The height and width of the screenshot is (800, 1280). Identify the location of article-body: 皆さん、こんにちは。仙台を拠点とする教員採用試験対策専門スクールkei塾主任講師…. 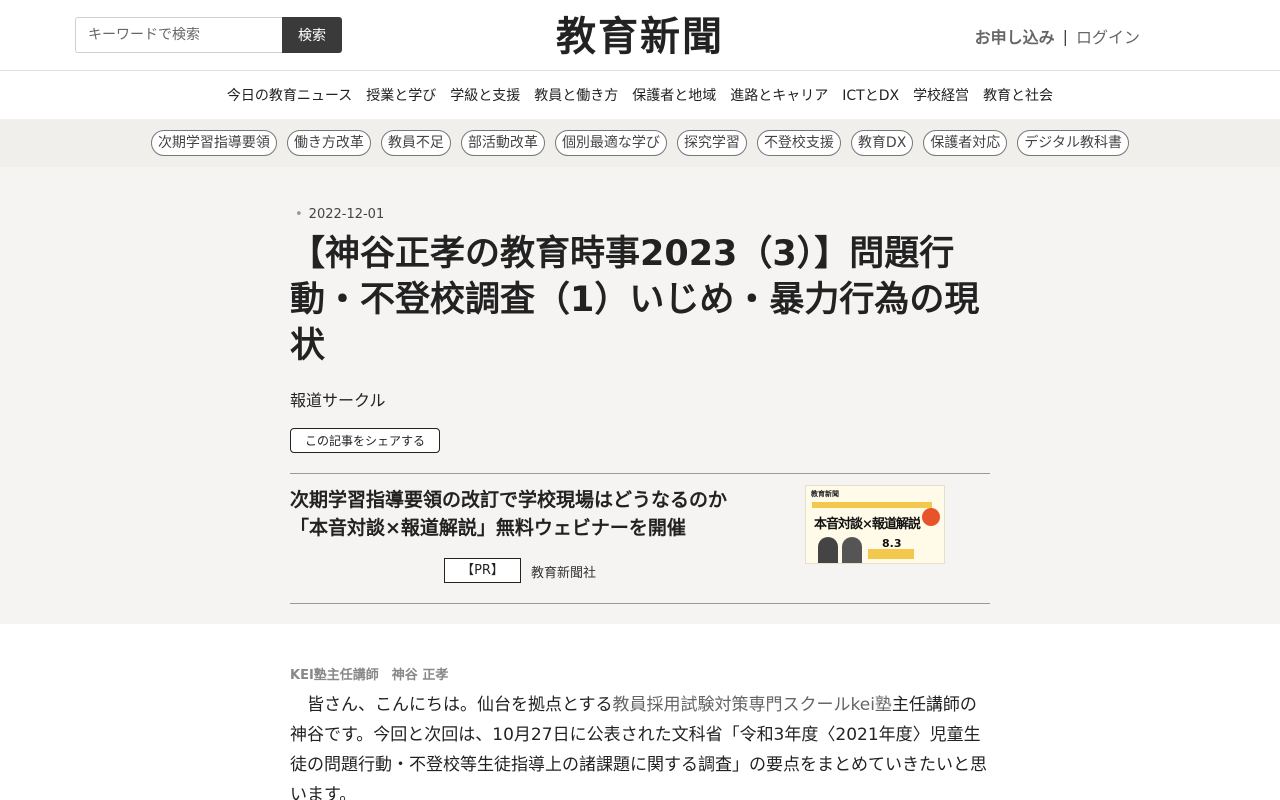
(640, 745).